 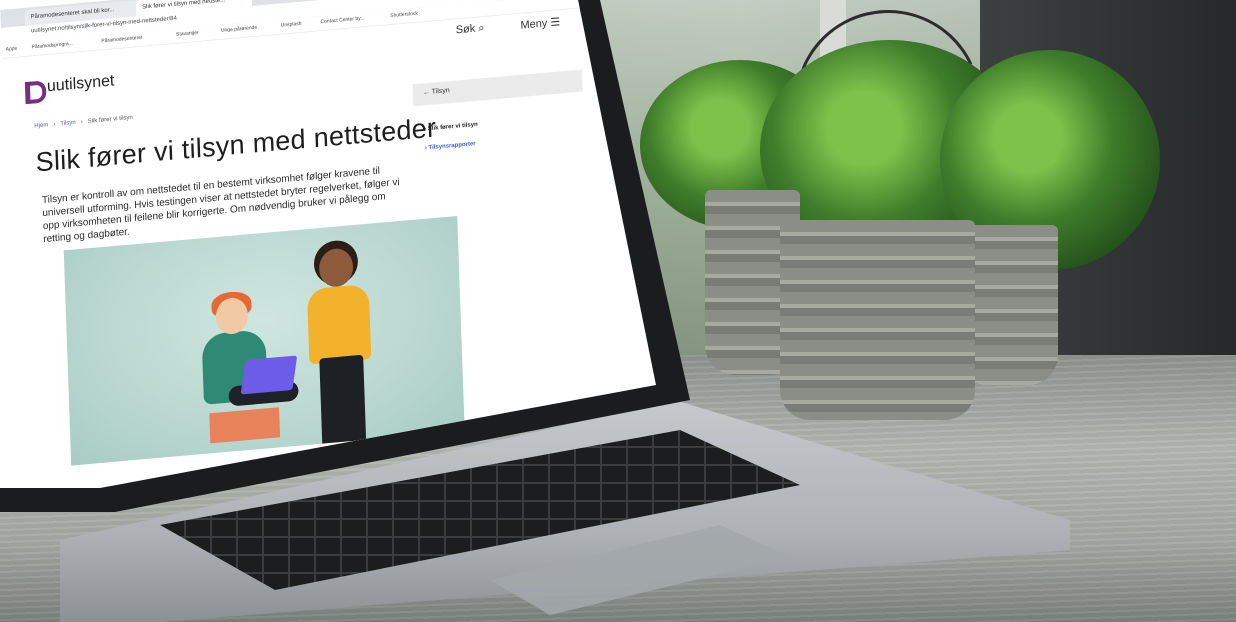 What do you see at coordinates (497, 88) in the screenshot?
I see `sidebar-back-link: ← Tilsyn` at bounding box center [497, 88].